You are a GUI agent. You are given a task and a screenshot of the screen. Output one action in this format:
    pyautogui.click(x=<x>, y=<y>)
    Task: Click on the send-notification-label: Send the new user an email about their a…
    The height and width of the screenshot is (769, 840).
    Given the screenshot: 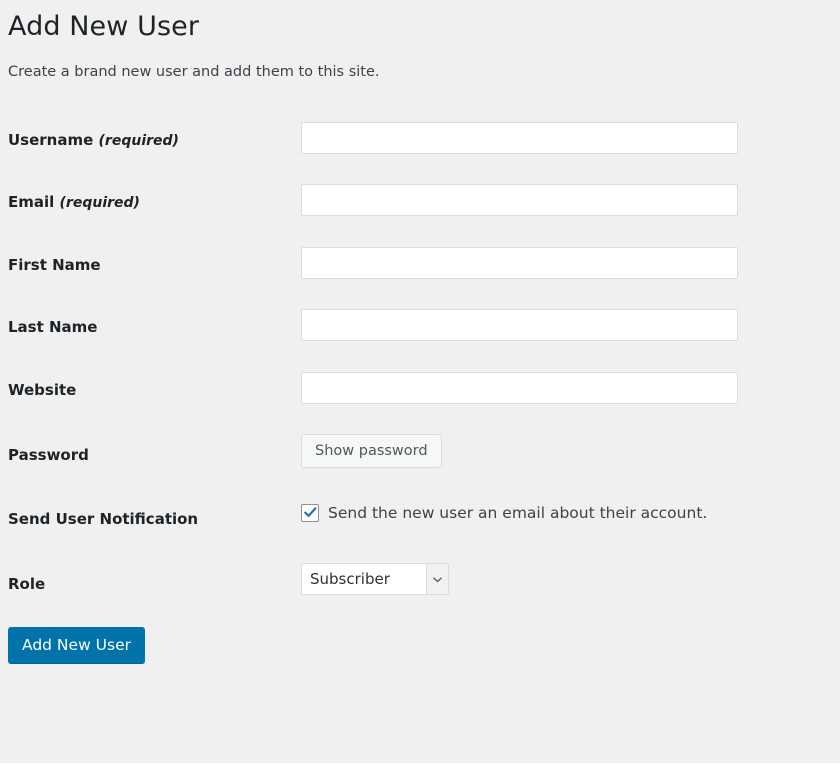 What is the action you would take?
    pyautogui.click(x=517, y=513)
    